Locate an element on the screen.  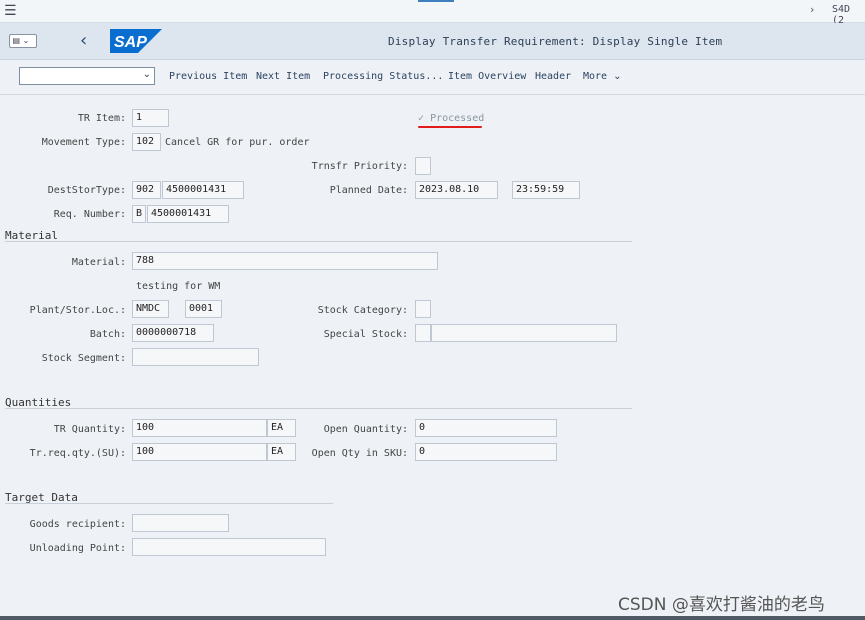
red-annotation-underline is located at coordinates (450, 127).